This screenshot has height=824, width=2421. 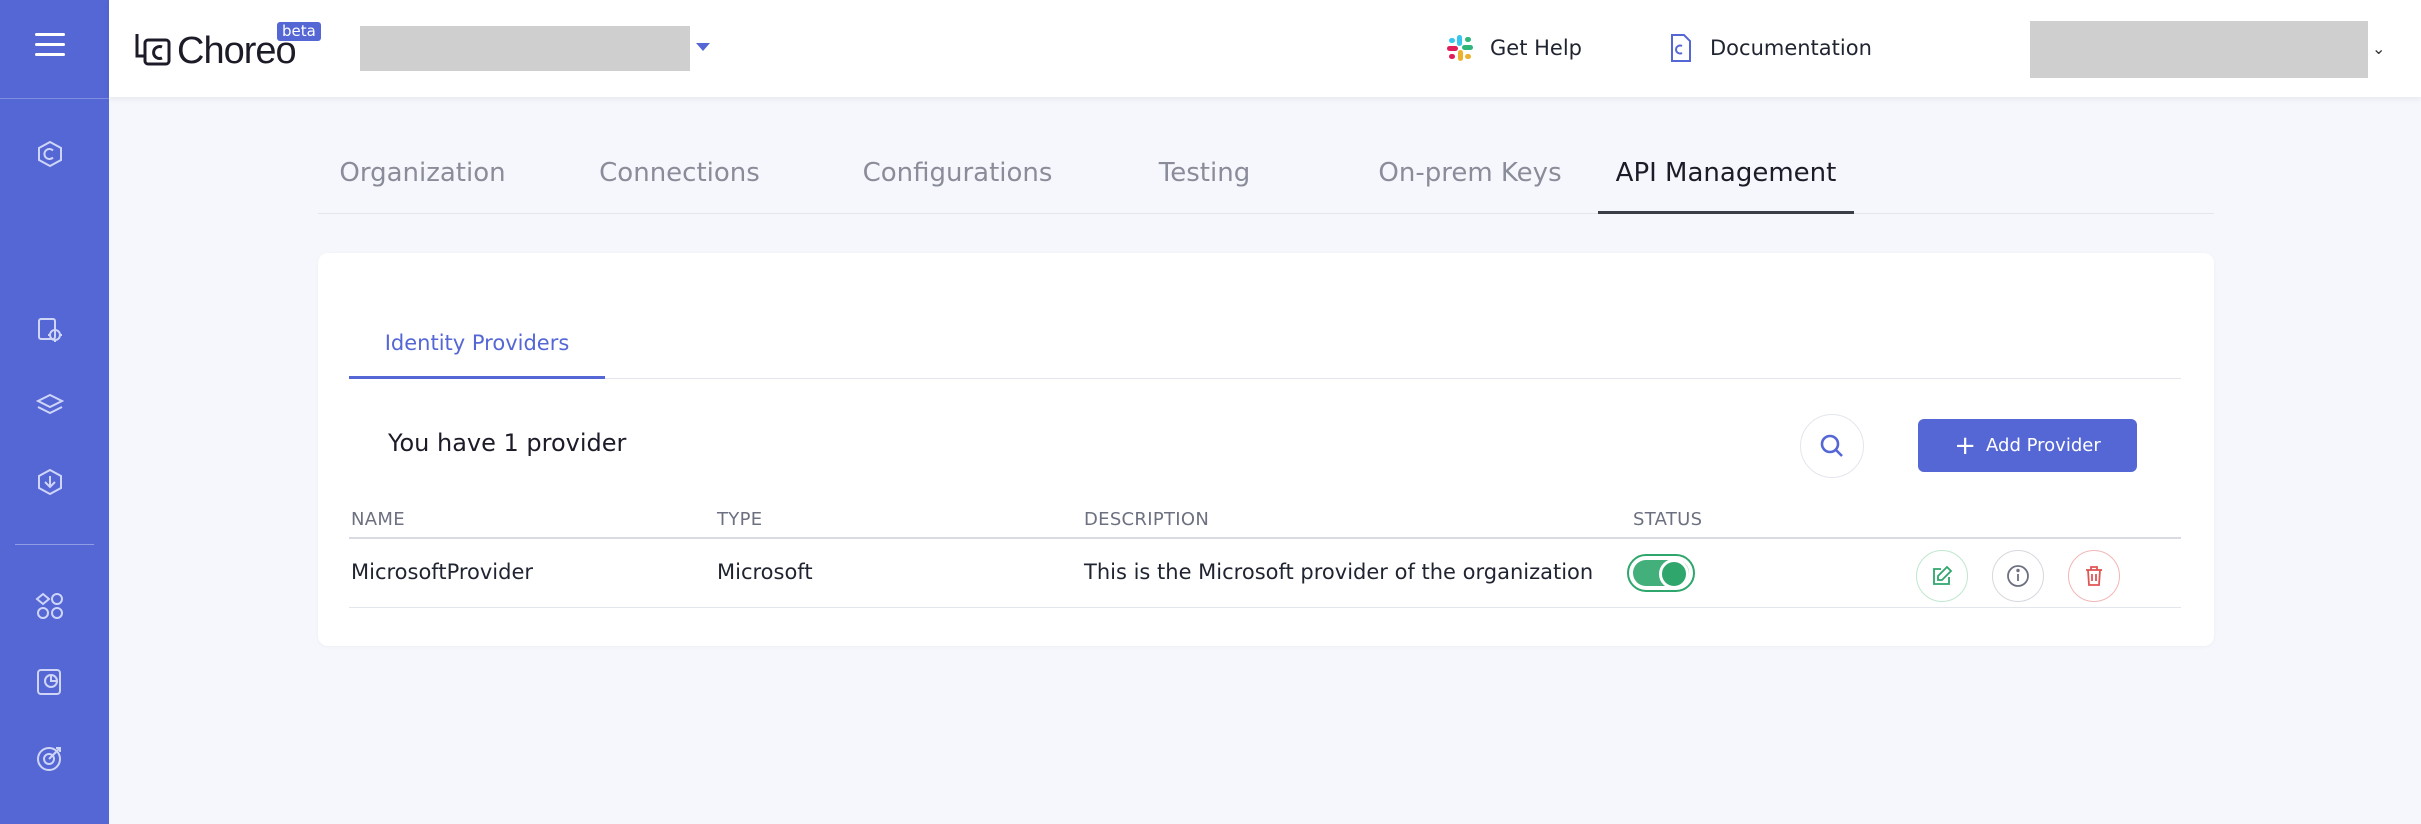 What do you see at coordinates (740, 519) in the screenshot?
I see `column-header-type: TYPE` at bounding box center [740, 519].